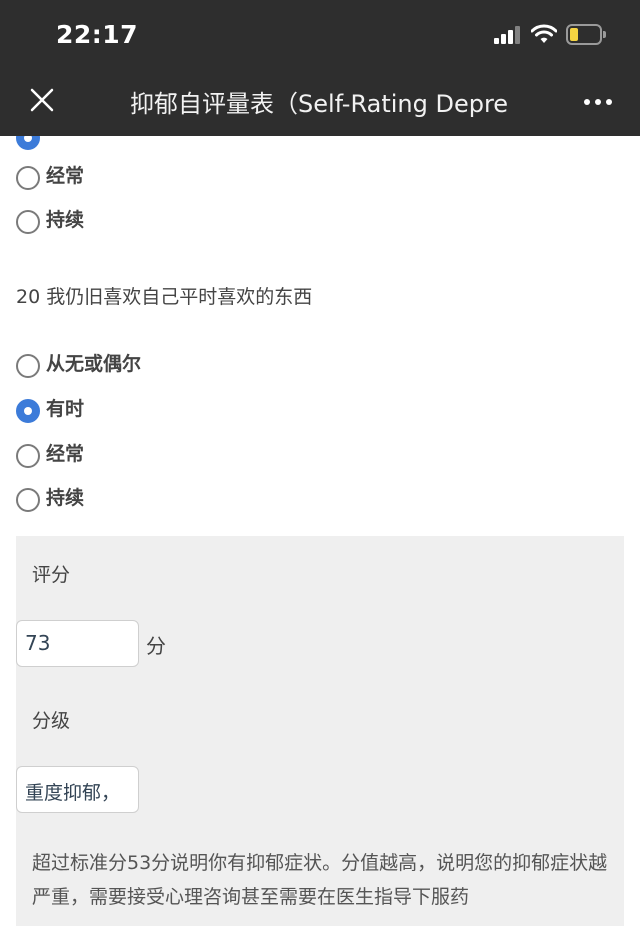 This screenshot has height=926, width=640. Describe the element at coordinates (508, 35) in the screenshot. I see `cellular-signal-icon` at that location.